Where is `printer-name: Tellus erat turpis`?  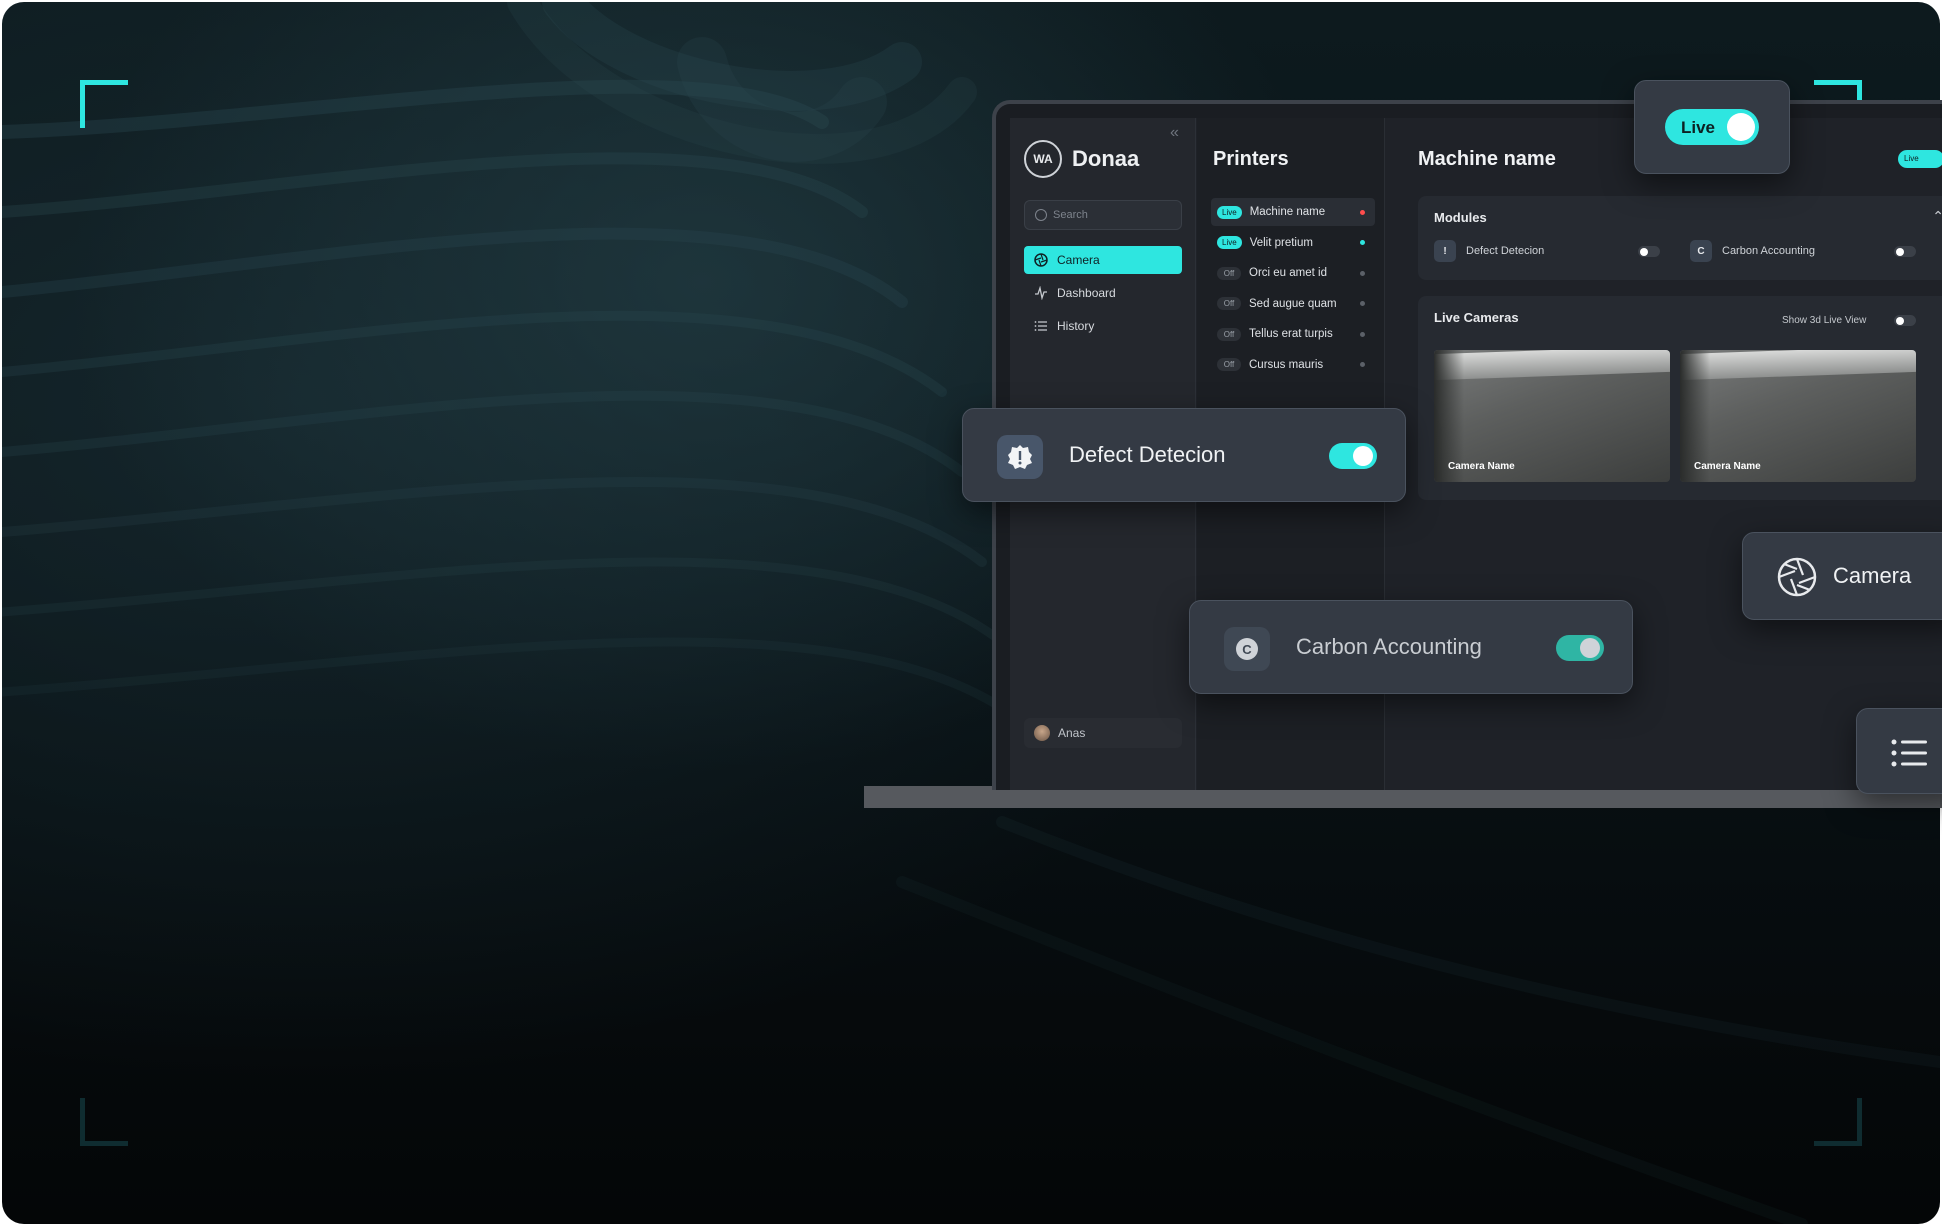 printer-name: Tellus erat turpis is located at coordinates (1291, 334).